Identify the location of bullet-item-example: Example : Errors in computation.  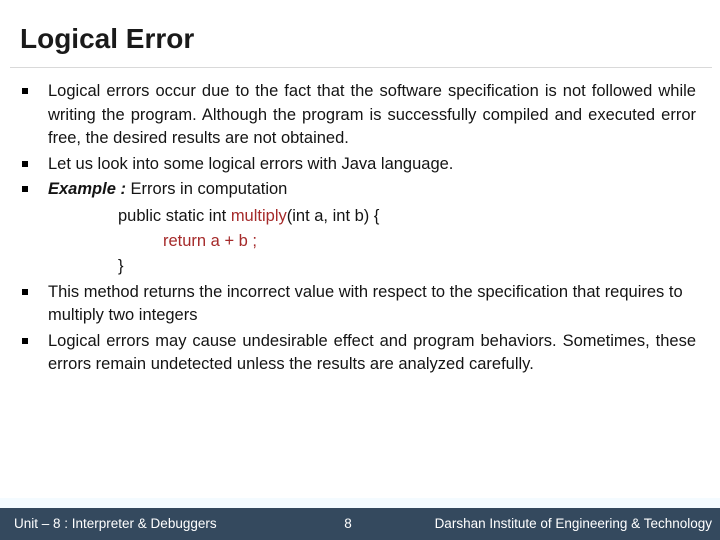
(358, 190).